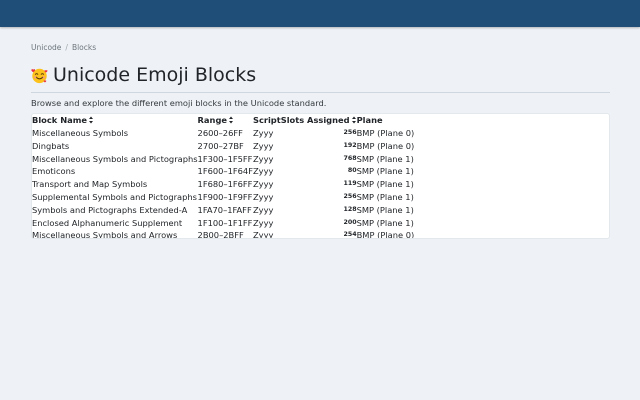  Describe the element at coordinates (225, 171) in the screenshot. I see `cell-range: 1F600–1F64F` at that location.